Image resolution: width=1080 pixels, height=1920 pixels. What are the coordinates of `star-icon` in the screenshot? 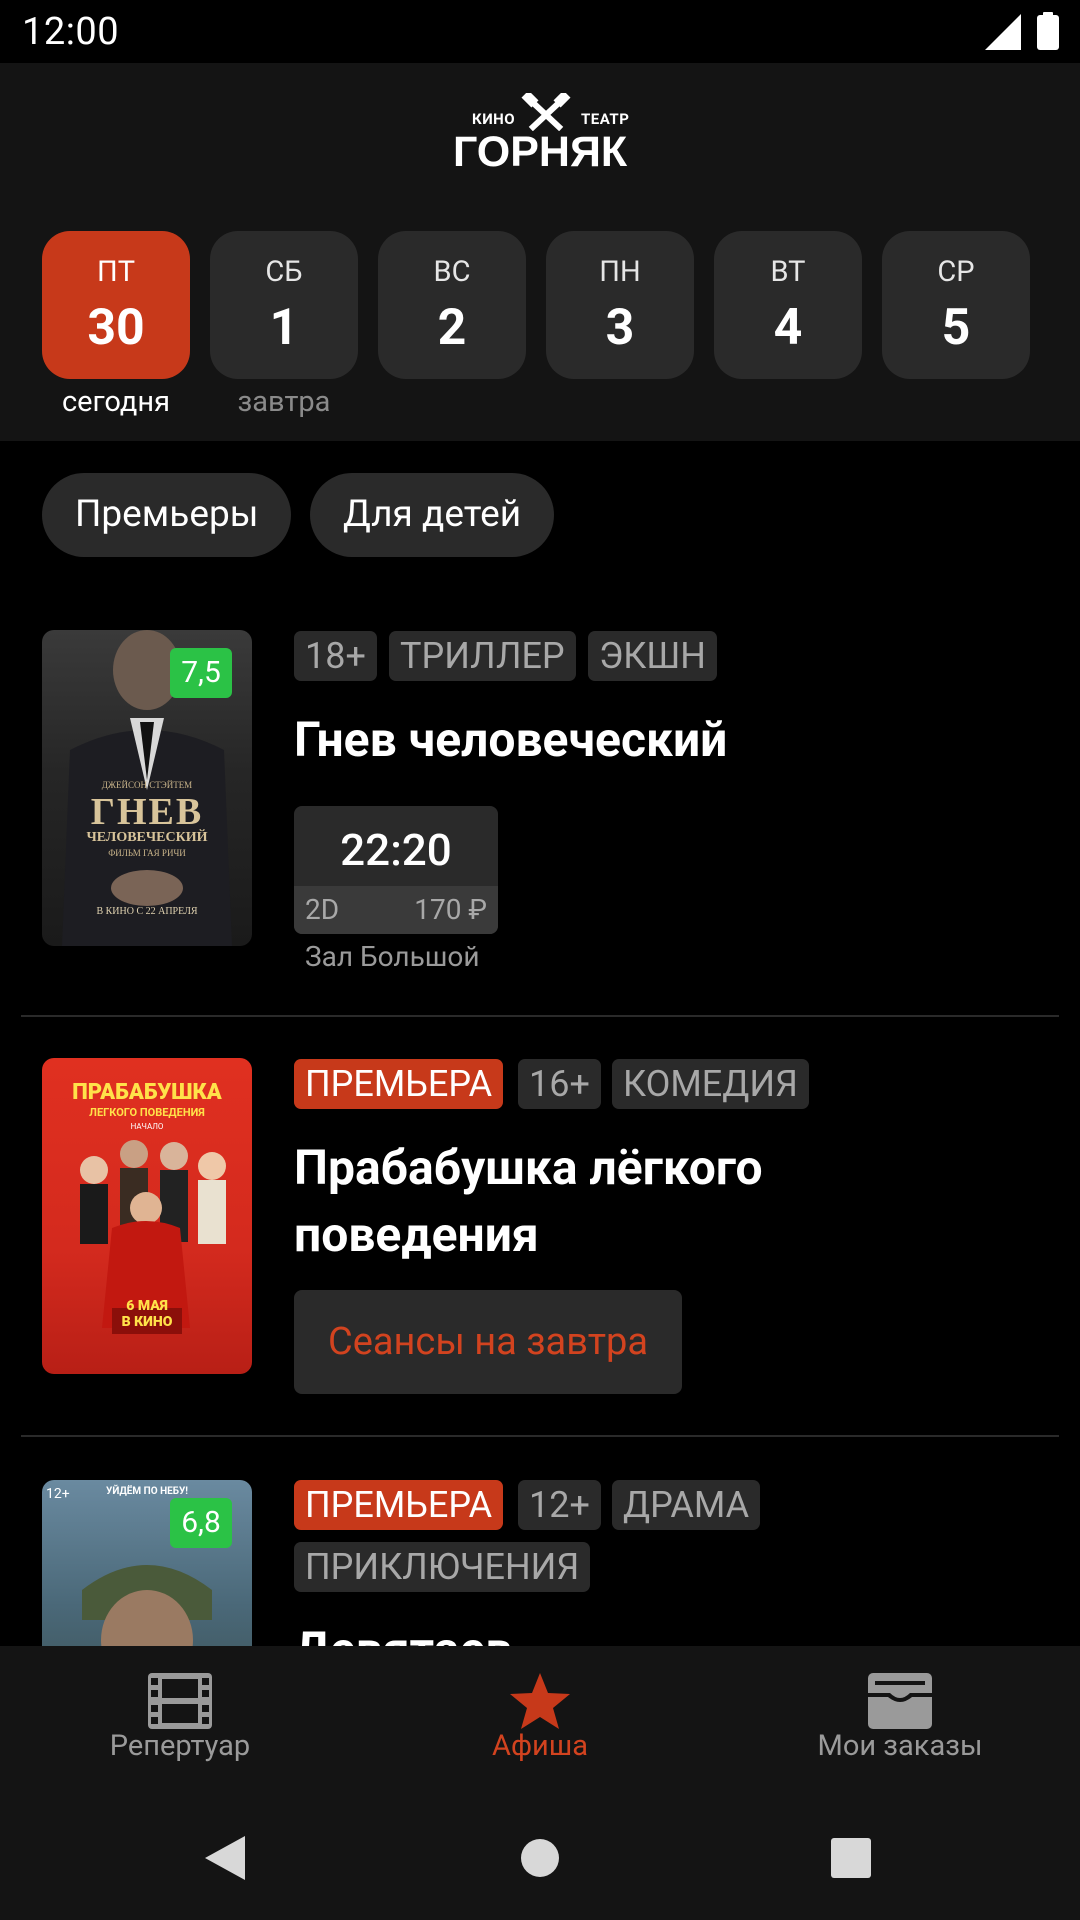 It's located at (540, 1701).